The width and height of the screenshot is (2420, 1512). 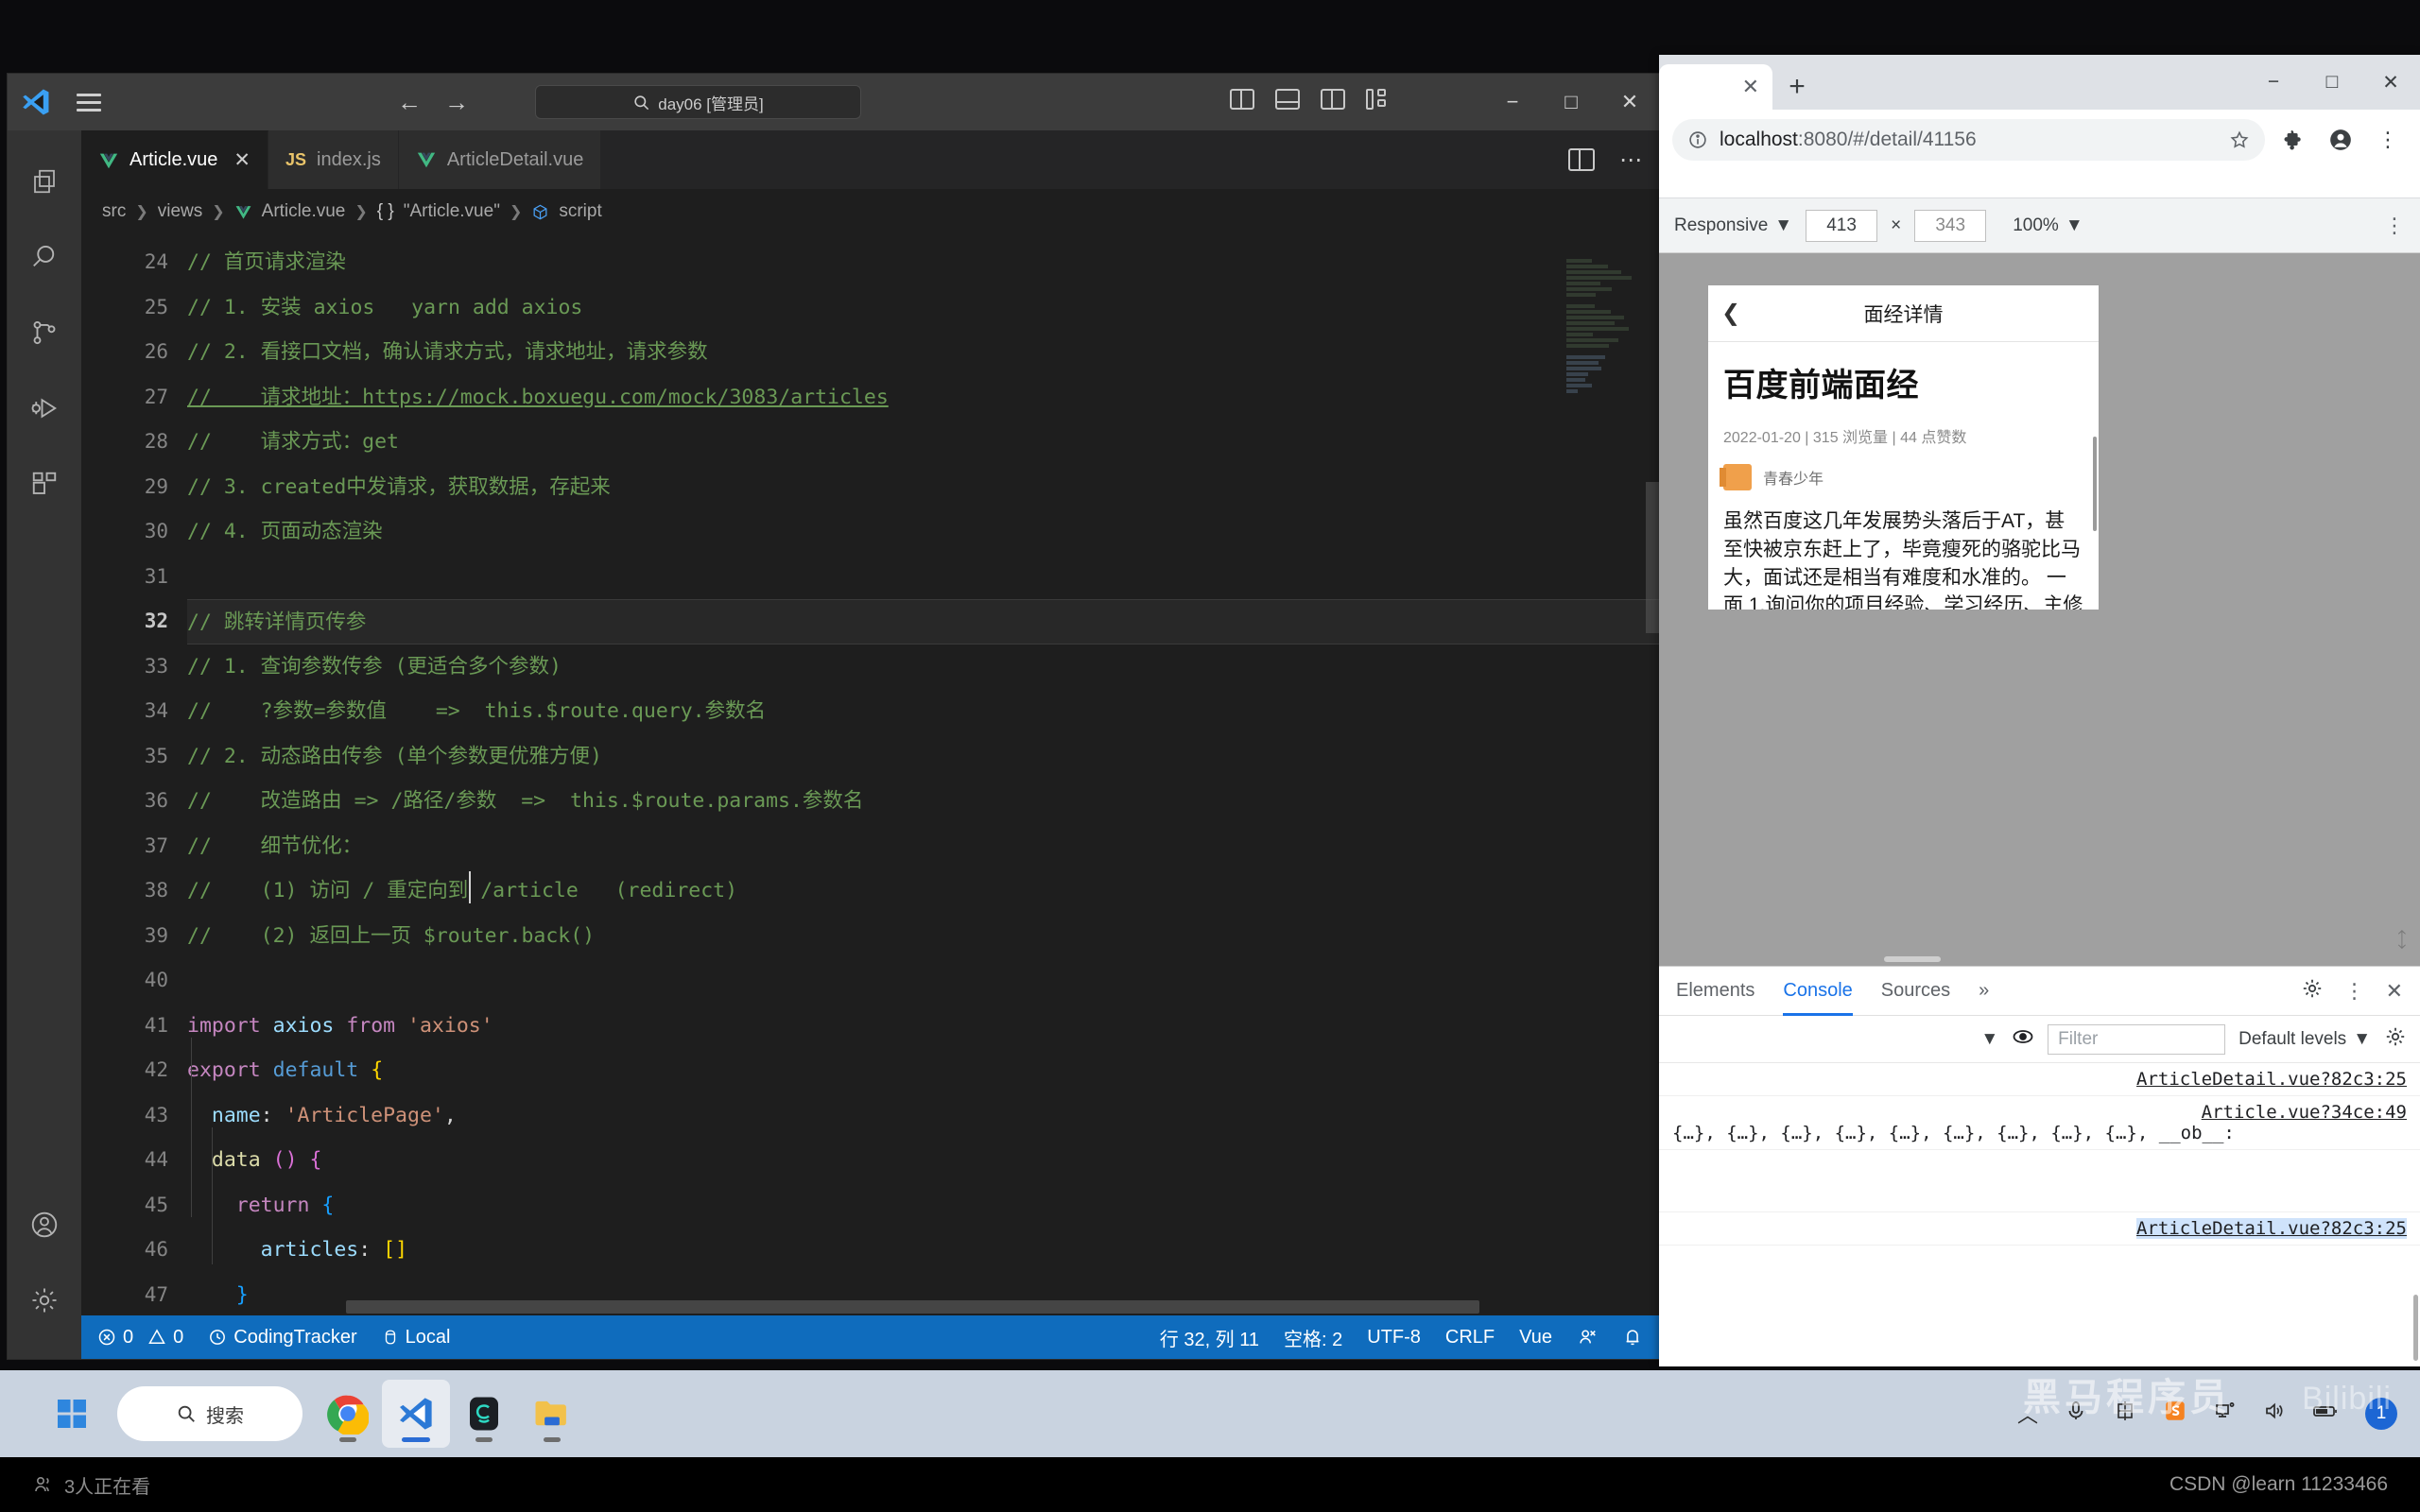 I want to click on viewport-resize-handle, so click(x=1912, y=959).